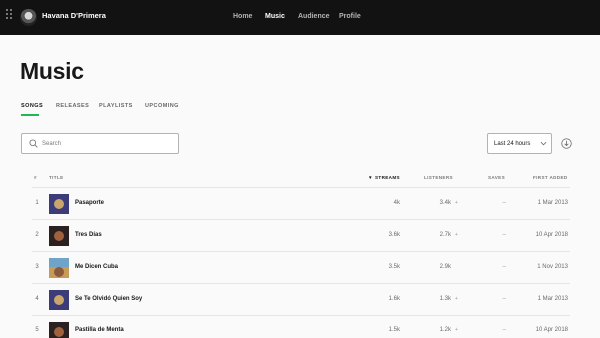  What do you see at coordinates (37, 299) in the screenshot?
I see `row-rank: 4` at bounding box center [37, 299].